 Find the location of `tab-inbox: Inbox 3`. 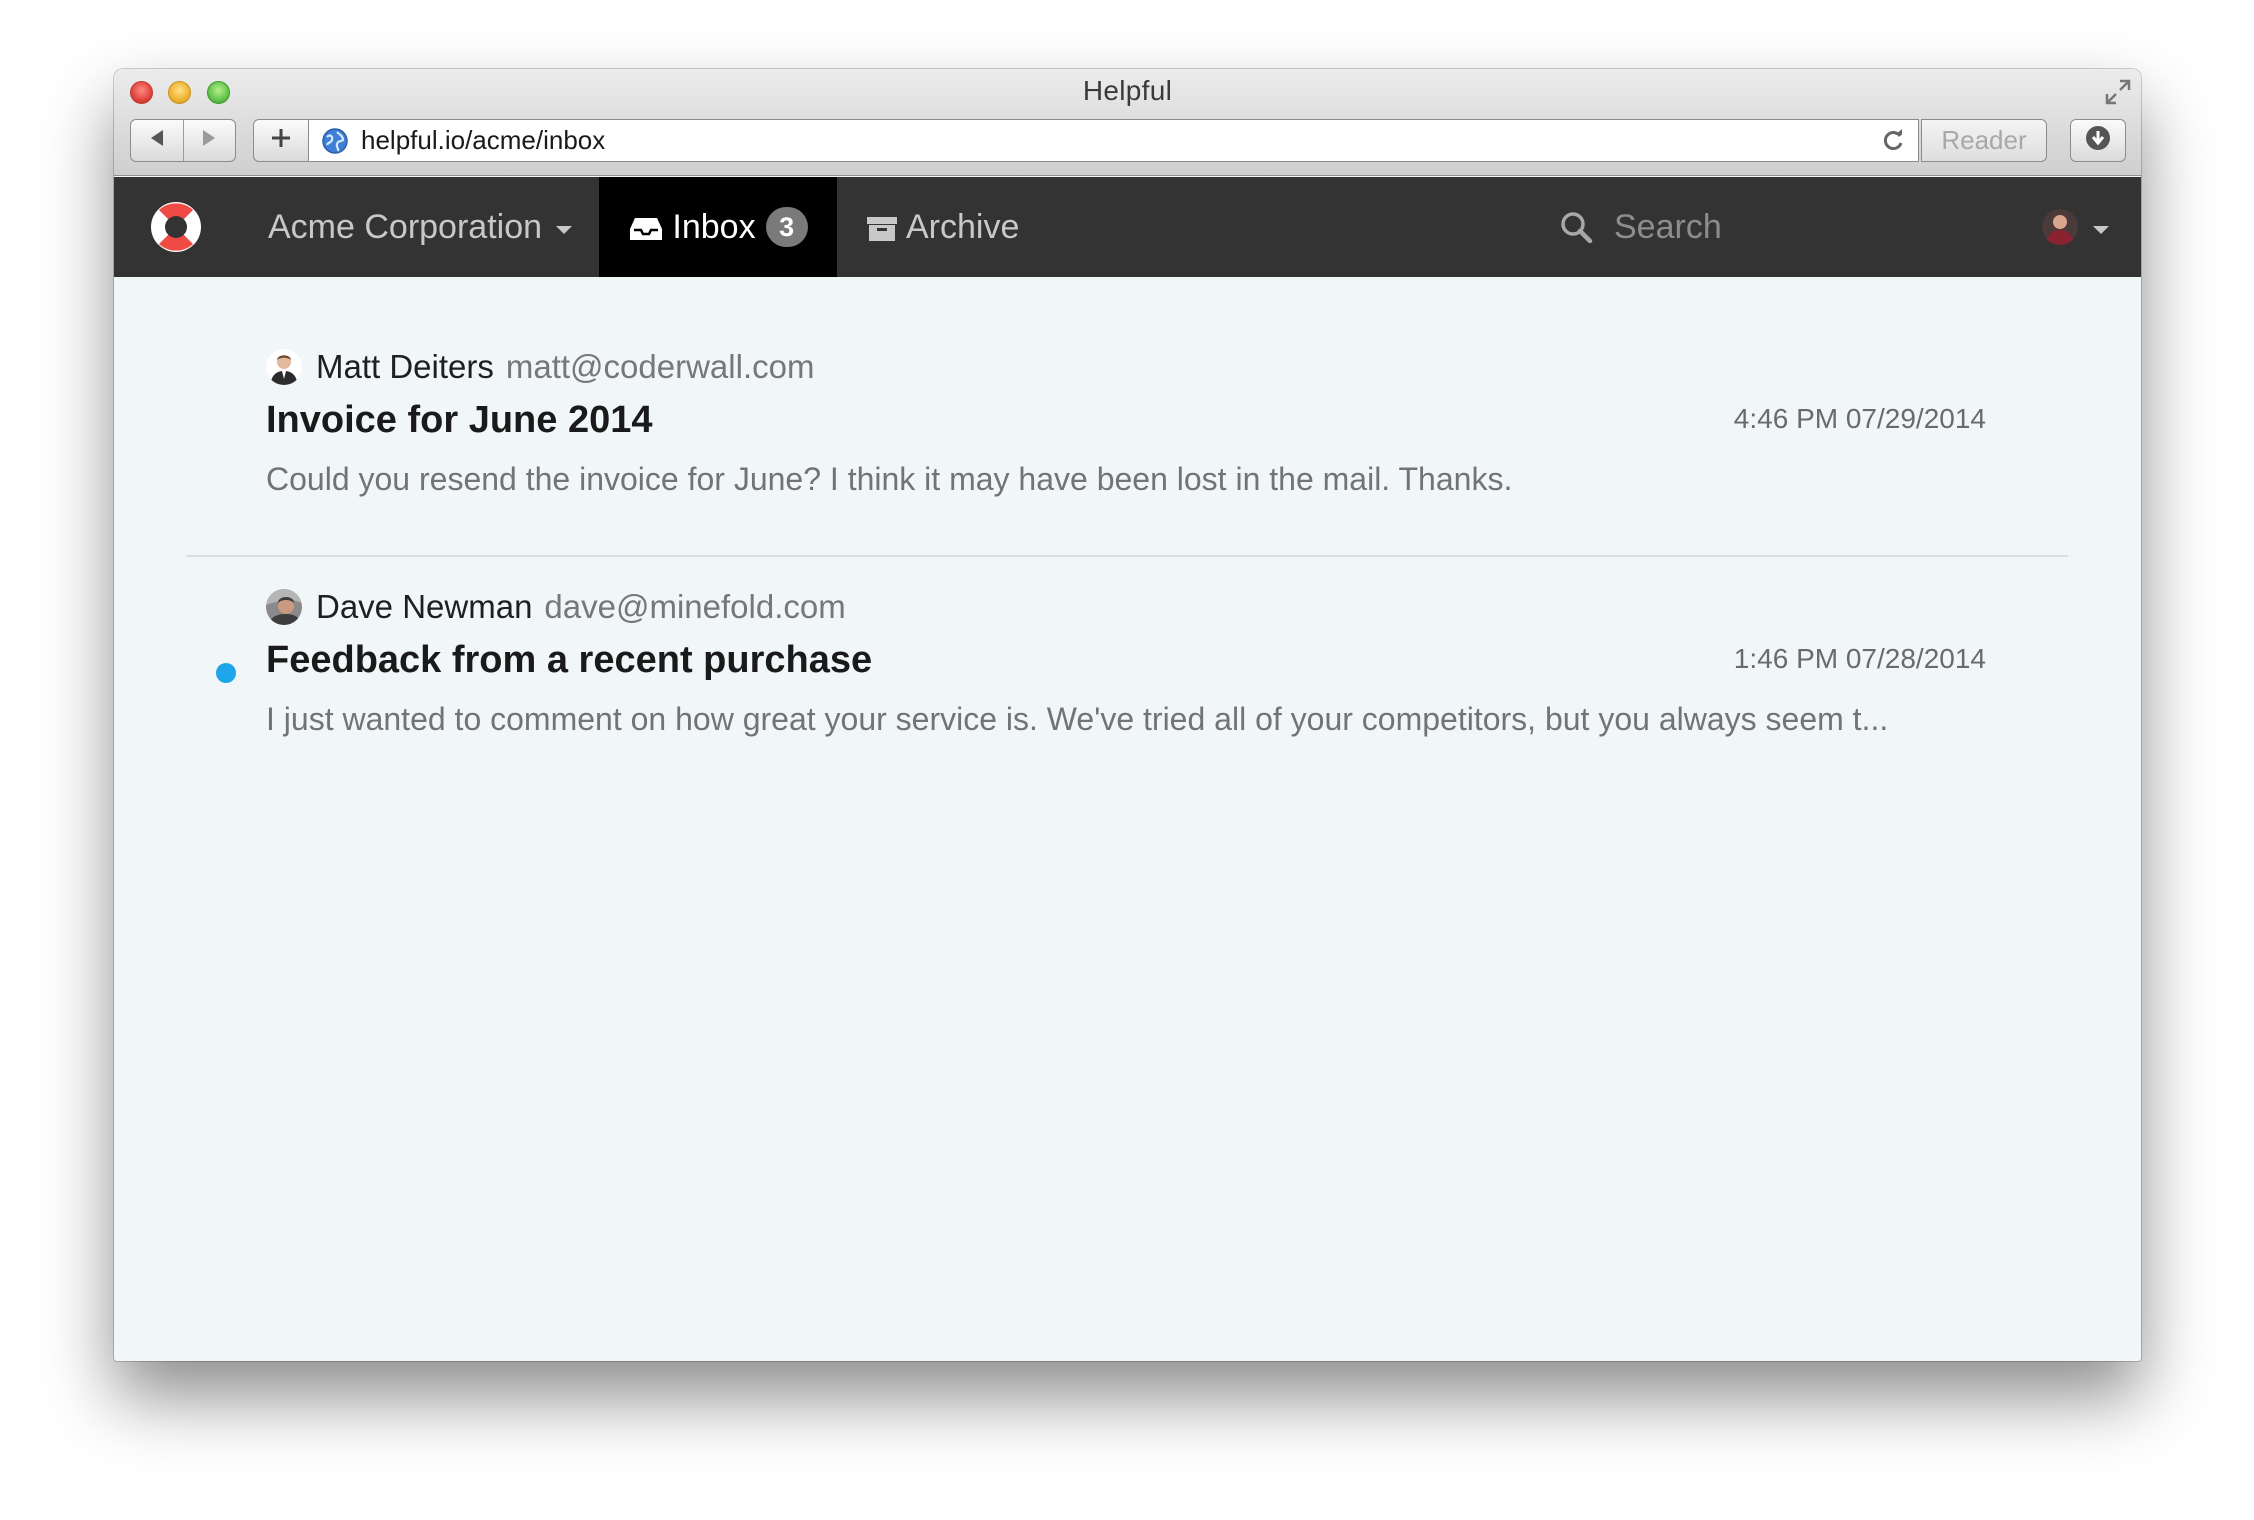

tab-inbox: Inbox 3 is located at coordinates (718, 227).